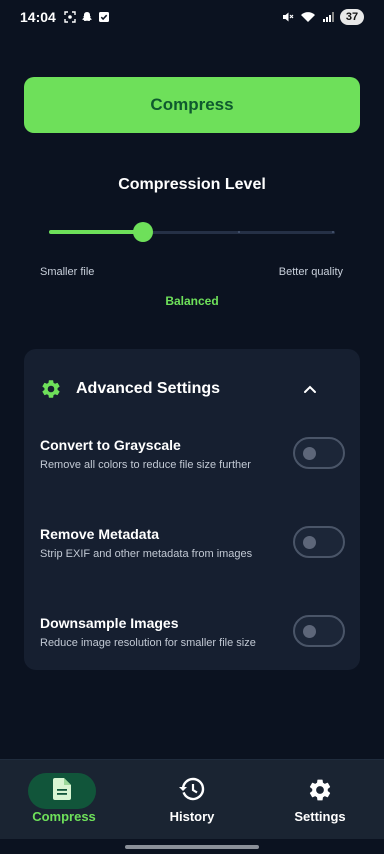 The height and width of the screenshot is (854, 384). What do you see at coordinates (320, 816) in the screenshot?
I see `nav-label: Settings` at bounding box center [320, 816].